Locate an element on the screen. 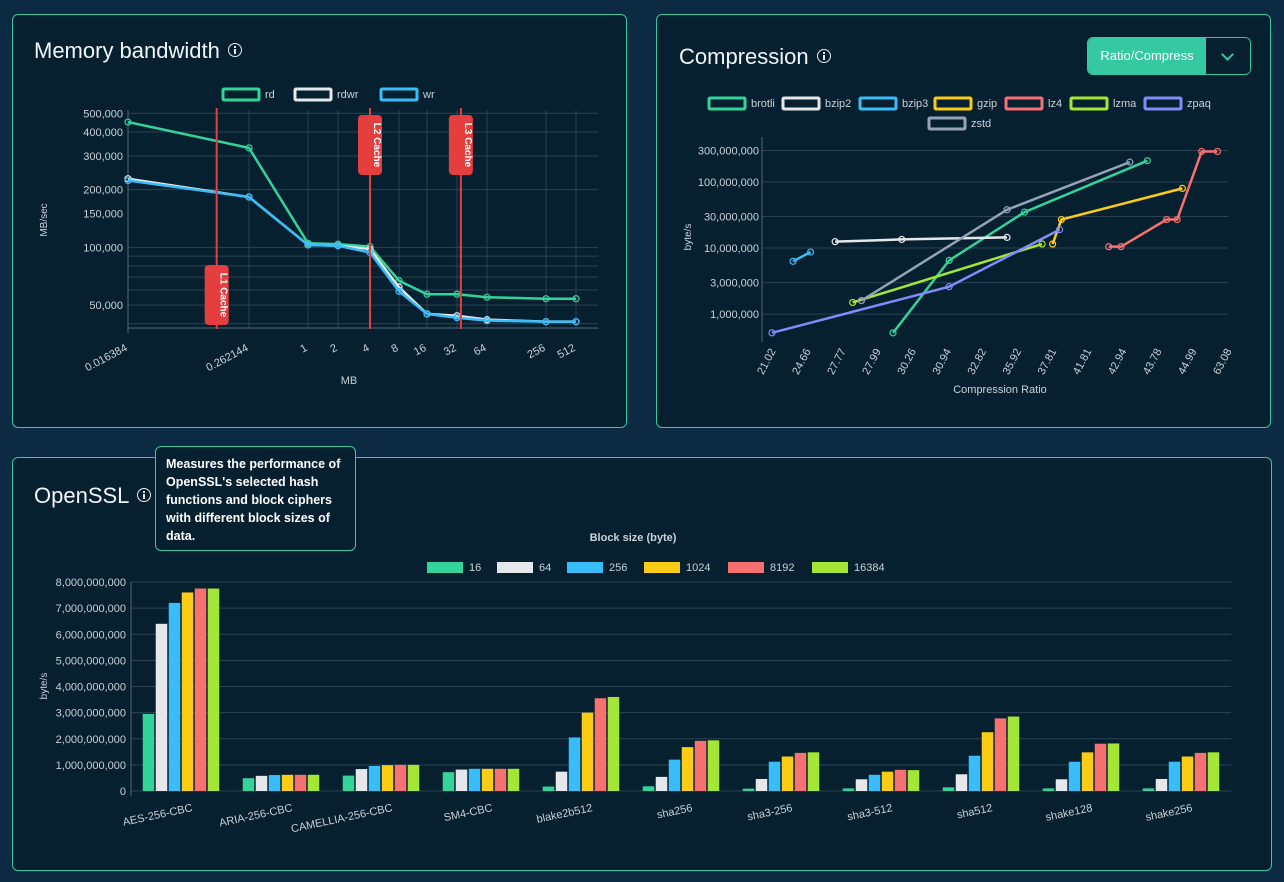  y-tick-label: 8,000,000,000 is located at coordinates (91, 583).